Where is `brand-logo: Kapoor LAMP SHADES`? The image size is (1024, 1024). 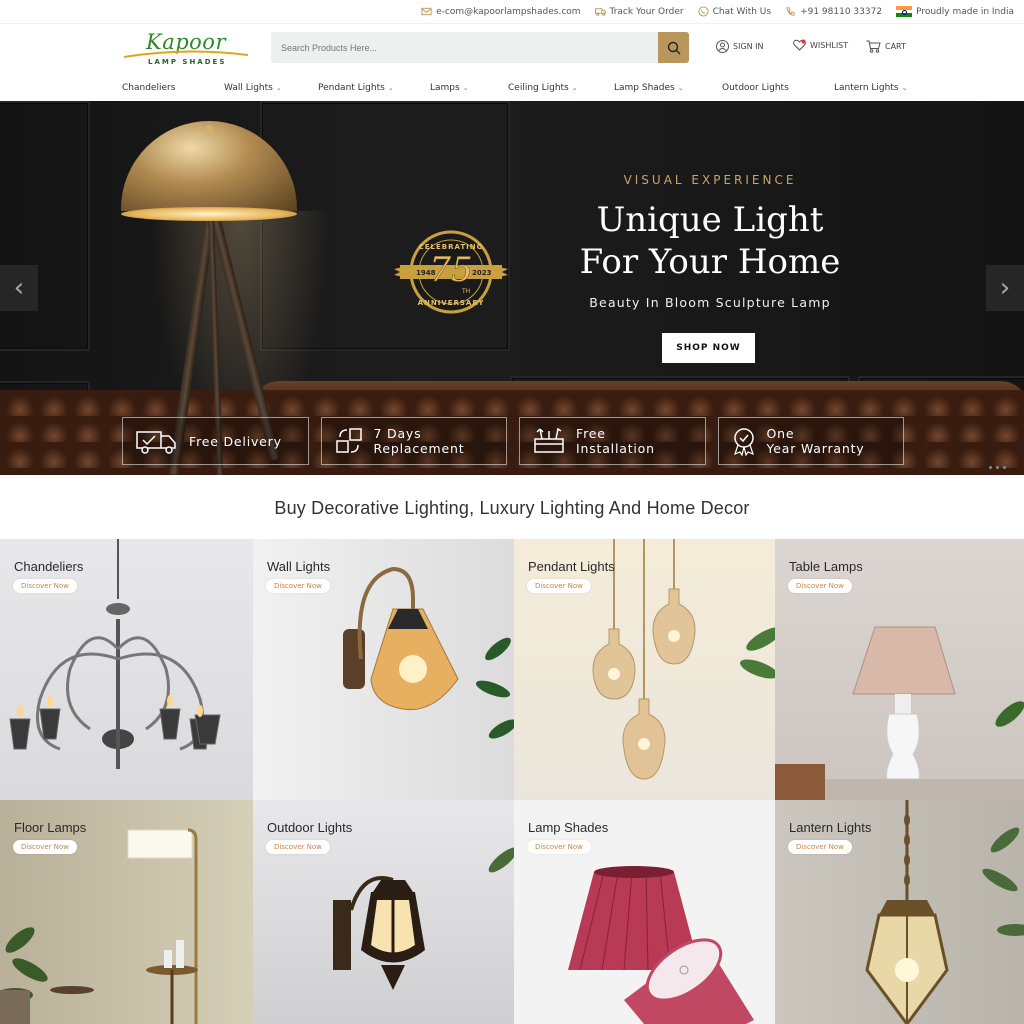
brand-logo: Kapoor LAMP SHADES is located at coordinates (186, 49).